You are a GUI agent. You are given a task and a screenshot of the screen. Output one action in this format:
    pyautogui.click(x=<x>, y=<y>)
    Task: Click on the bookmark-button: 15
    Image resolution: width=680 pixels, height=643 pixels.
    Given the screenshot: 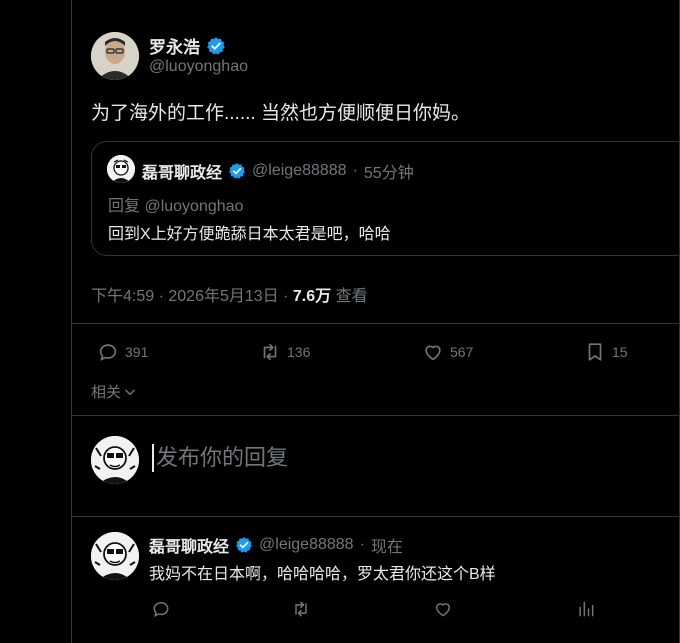 What is the action you would take?
    pyautogui.click(x=606, y=352)
    